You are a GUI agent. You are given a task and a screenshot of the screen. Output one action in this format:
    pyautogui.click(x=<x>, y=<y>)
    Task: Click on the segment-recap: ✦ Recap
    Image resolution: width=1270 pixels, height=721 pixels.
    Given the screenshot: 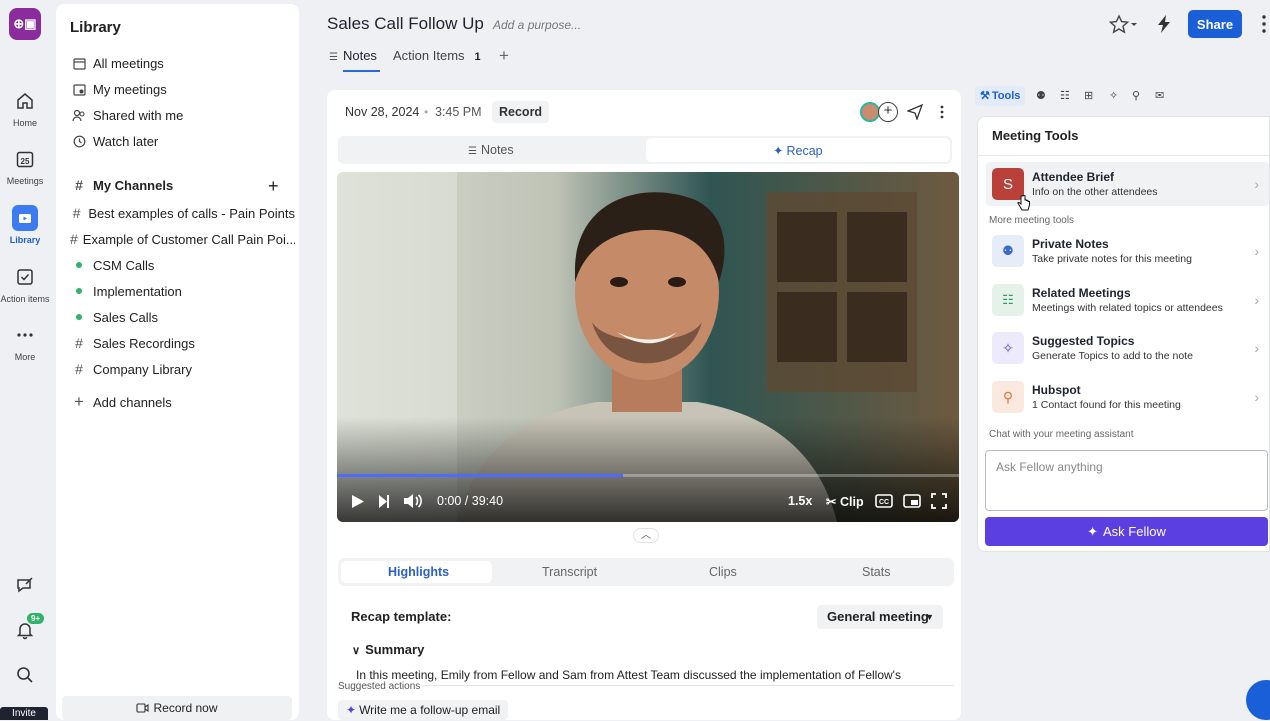 What is the action you would take?
    pyautogui.click(x=798, y=150)
    